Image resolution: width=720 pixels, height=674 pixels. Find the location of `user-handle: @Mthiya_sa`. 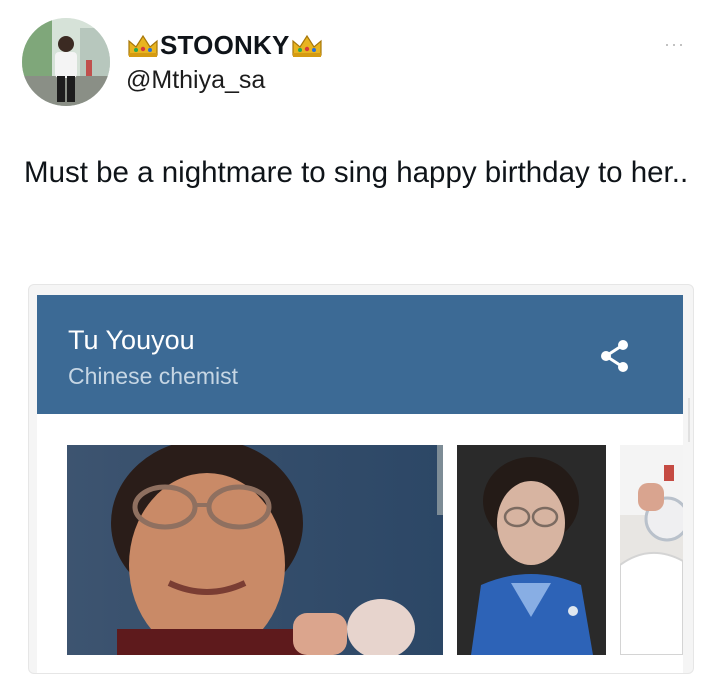

user-handle: @Mthiya_sa is located at coordinates (195, 80).